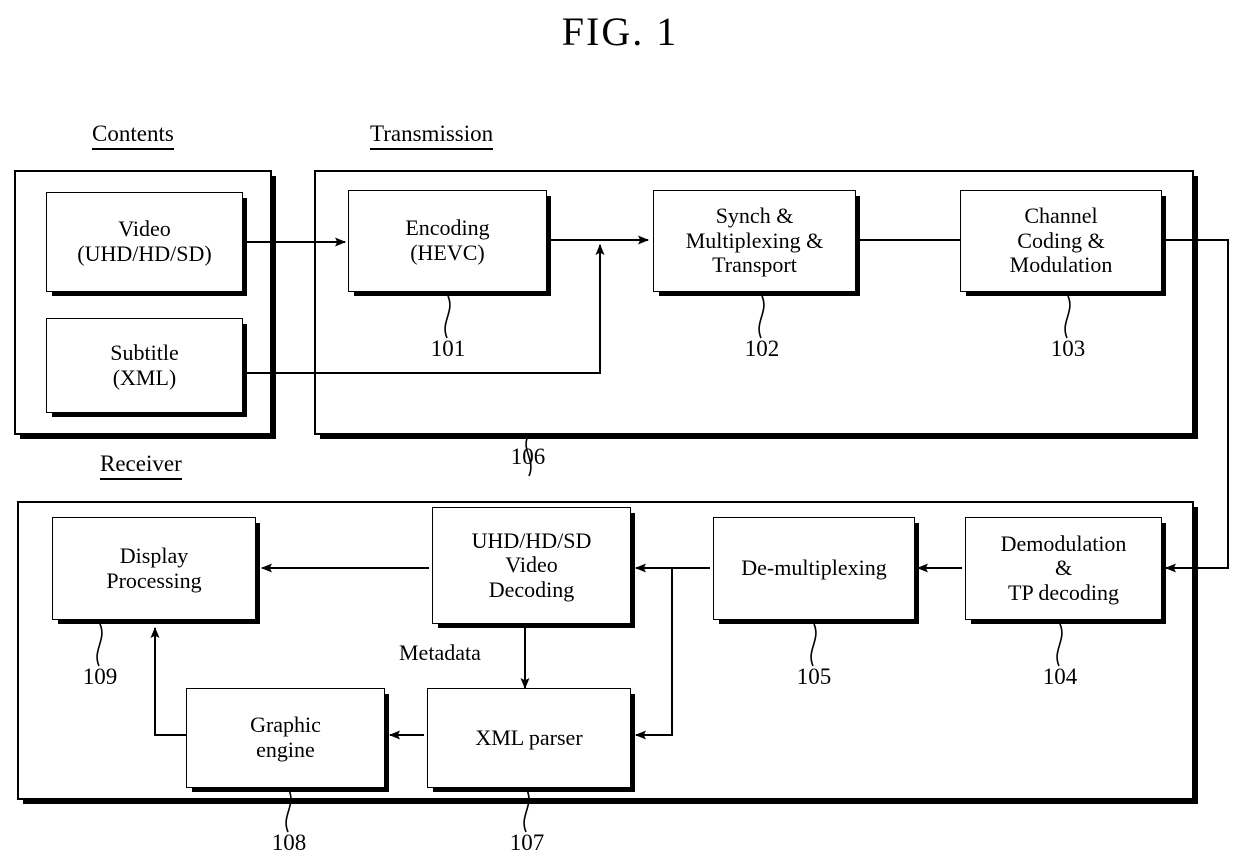 The height and width of the screenshot is (867, 1240). I want to click on block-encoding-label: Encoding (HEVC), so click(447, 240).